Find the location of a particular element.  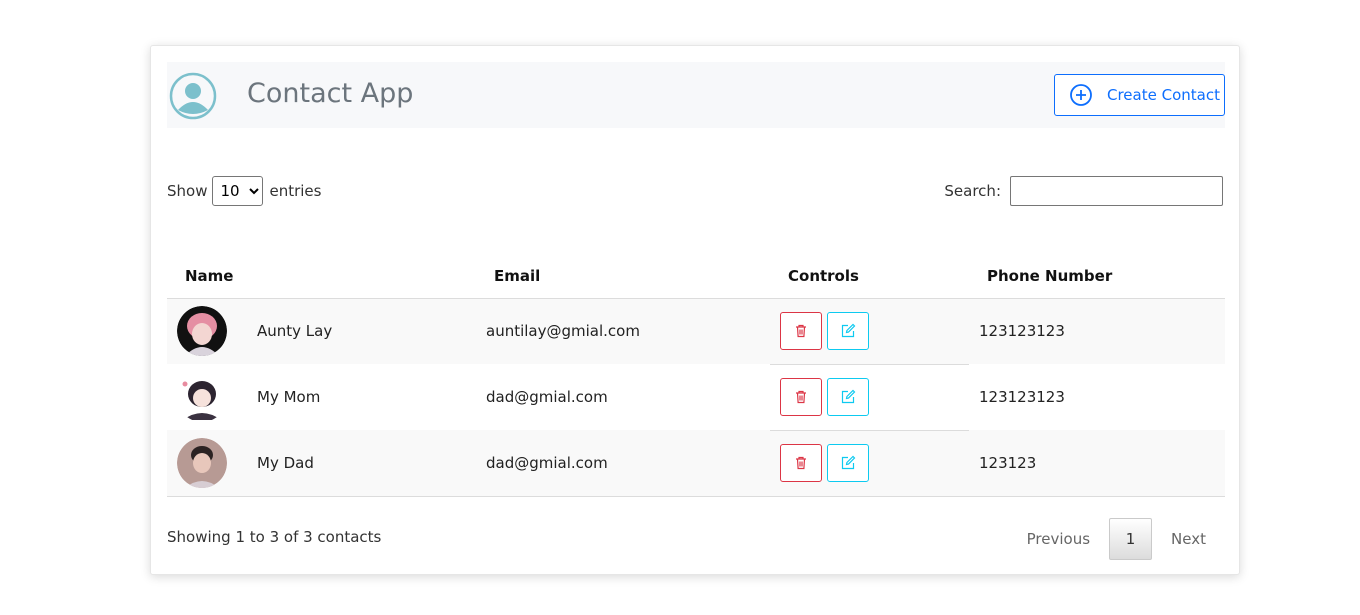

table-row: Aunty Lay auntilay@gmial.com 123123123 is located at coordinates (696, 331).